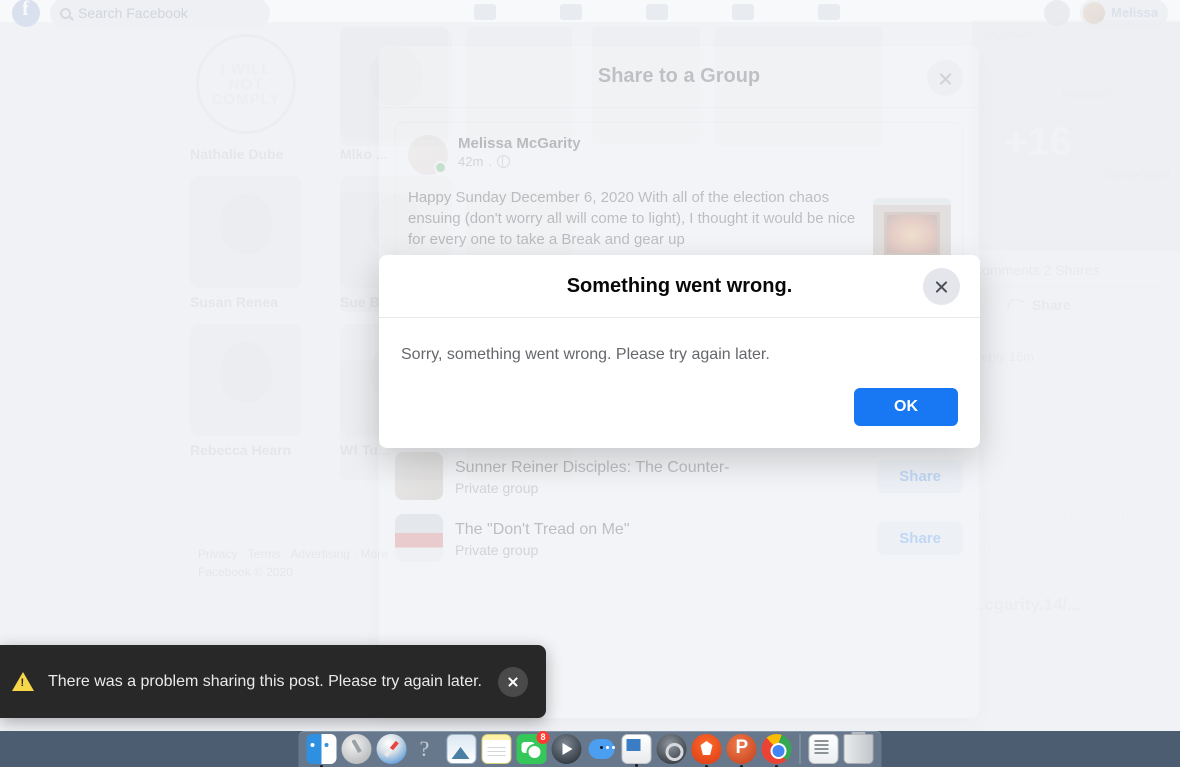 This screenshot has width=1180, height=767. What do you see at coordinates (1046, 223) in the screenshot?
I see `map-attribution: Google` at bounding box center [1046, 223].